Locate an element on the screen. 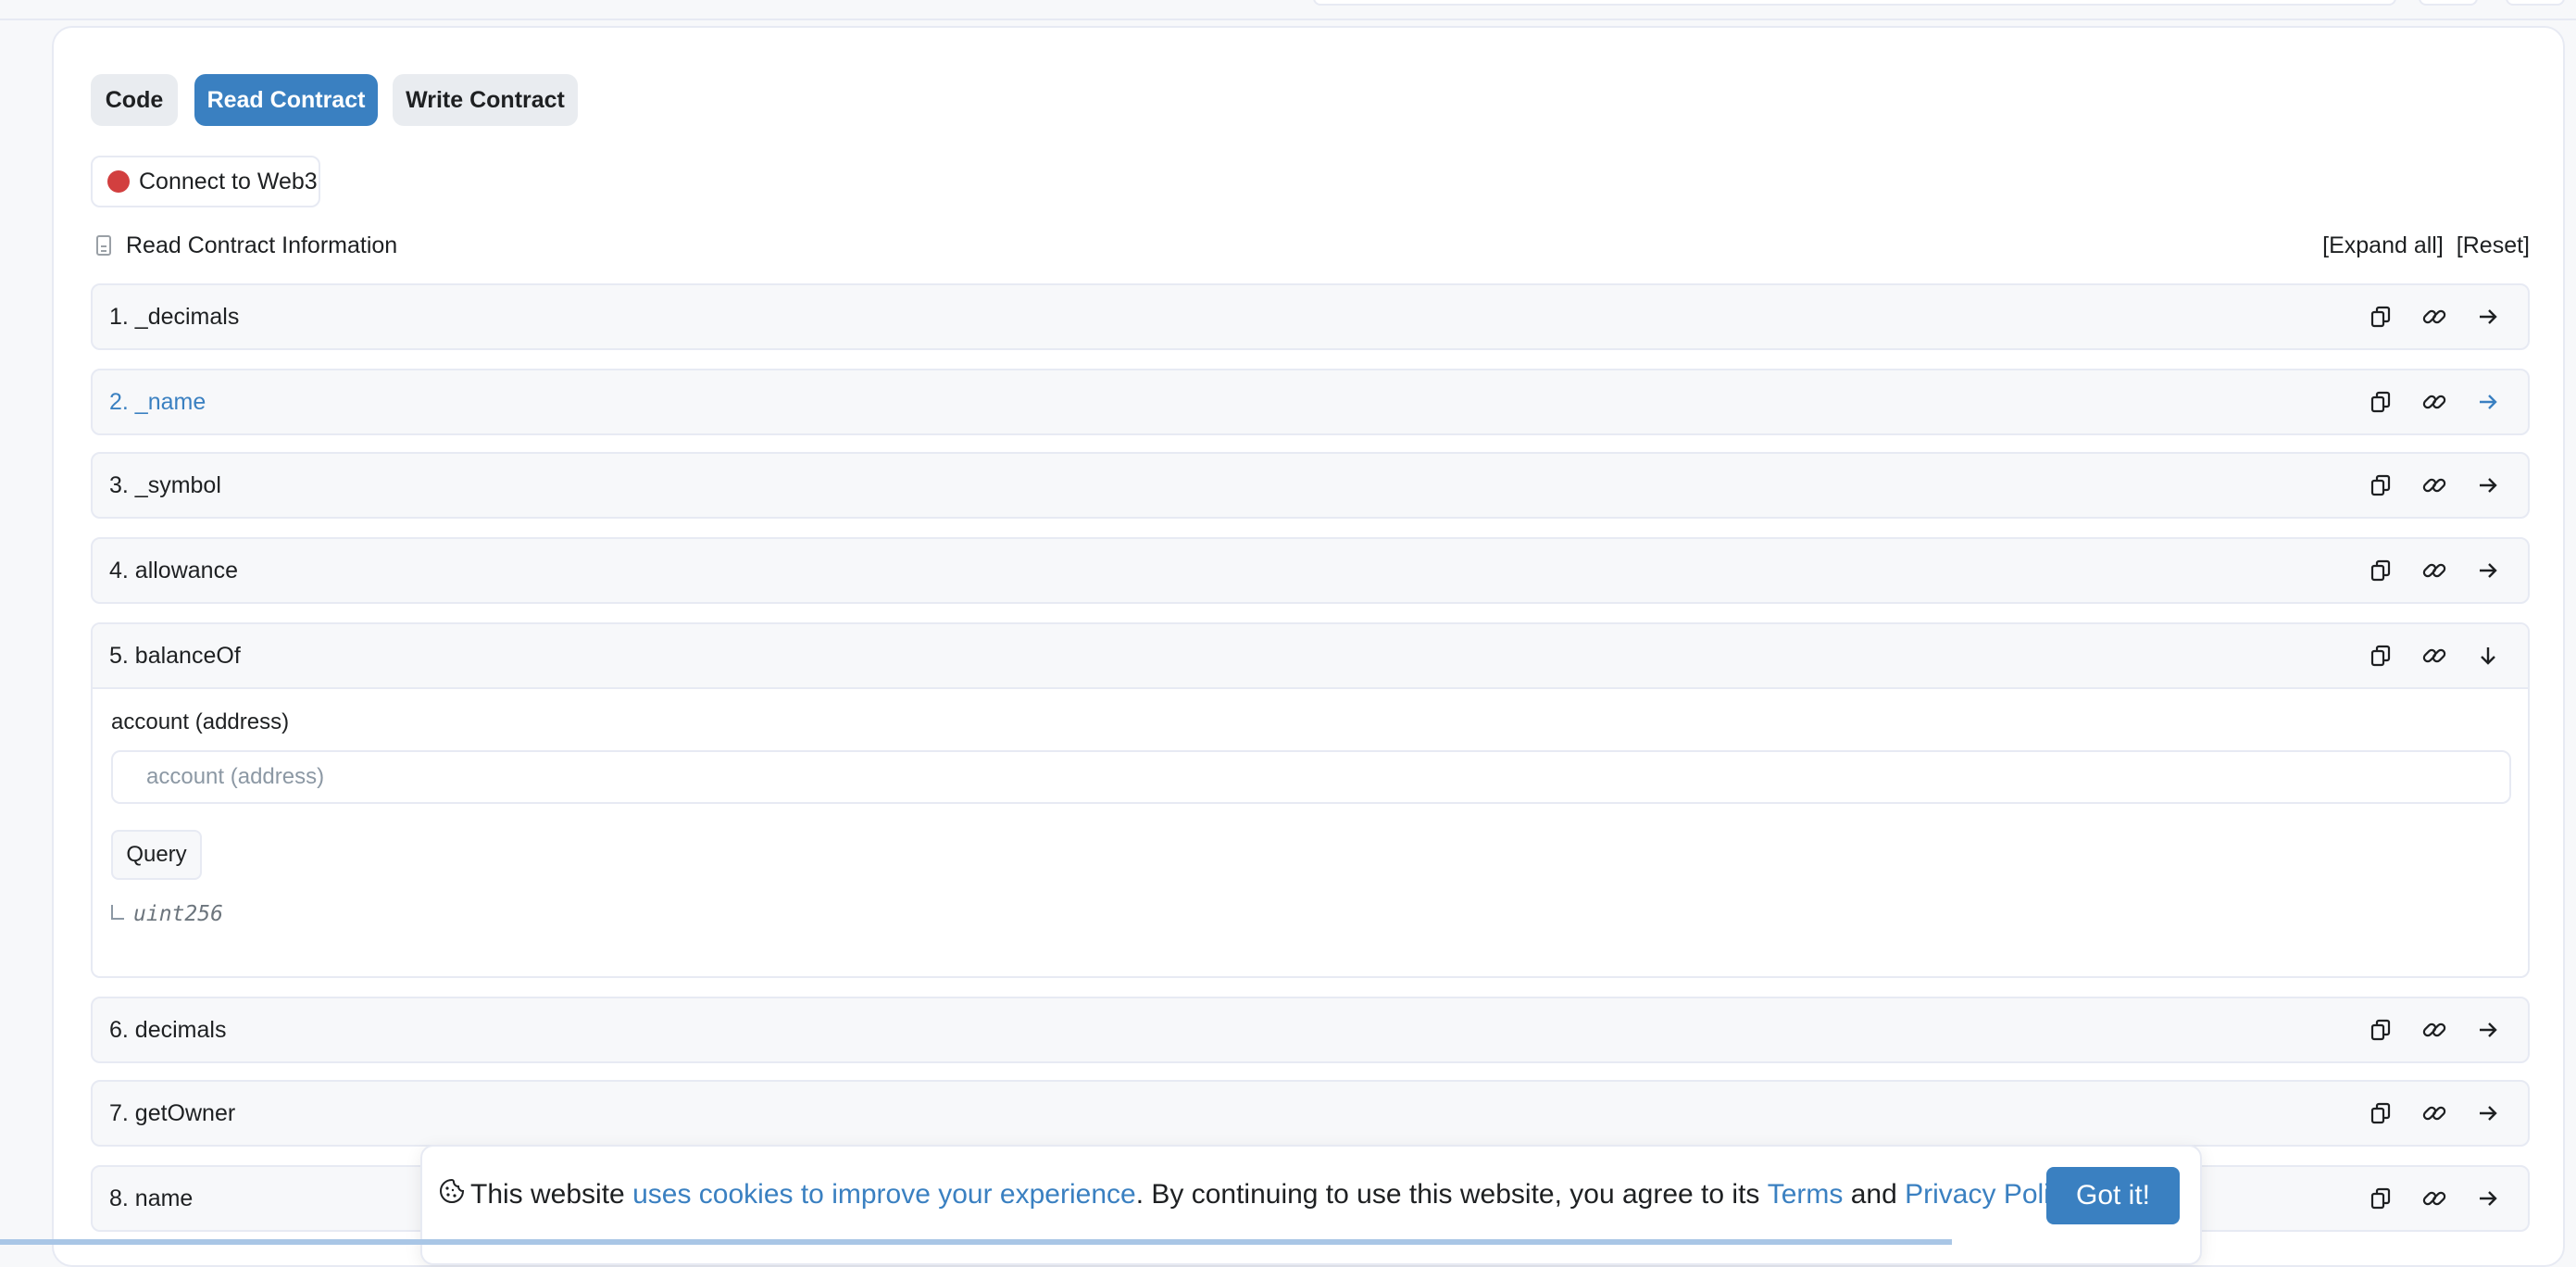 The height and width of the screenshot is (1267, 2576). function-label: 4. allowance is located at coordinates (174, 570).